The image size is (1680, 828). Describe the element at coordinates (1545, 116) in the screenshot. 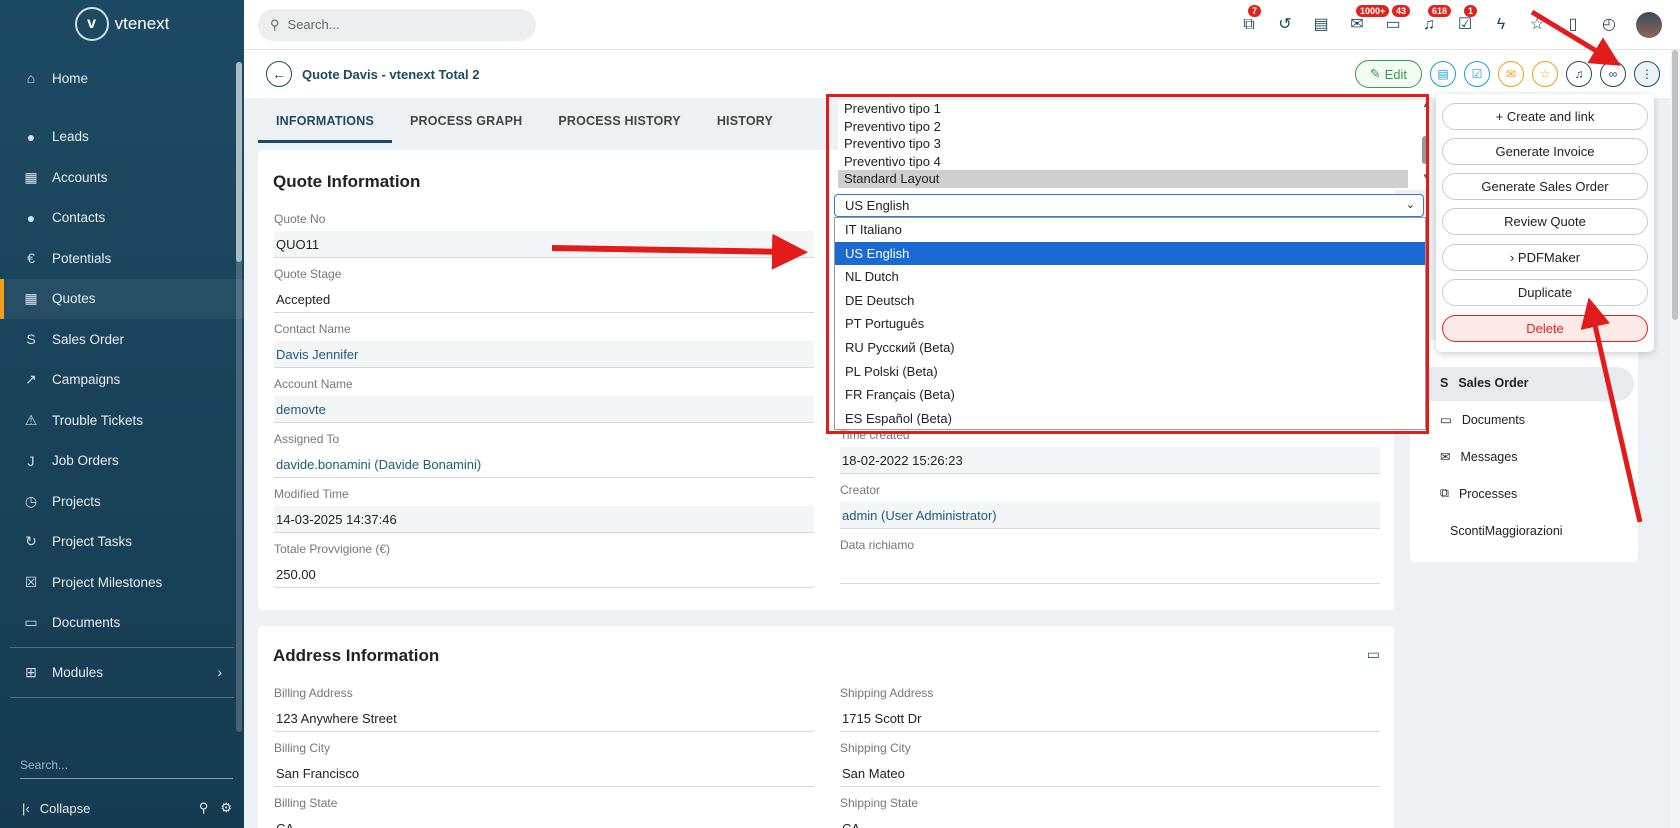

I see `create-and-link-button: + Create and link` at that location.